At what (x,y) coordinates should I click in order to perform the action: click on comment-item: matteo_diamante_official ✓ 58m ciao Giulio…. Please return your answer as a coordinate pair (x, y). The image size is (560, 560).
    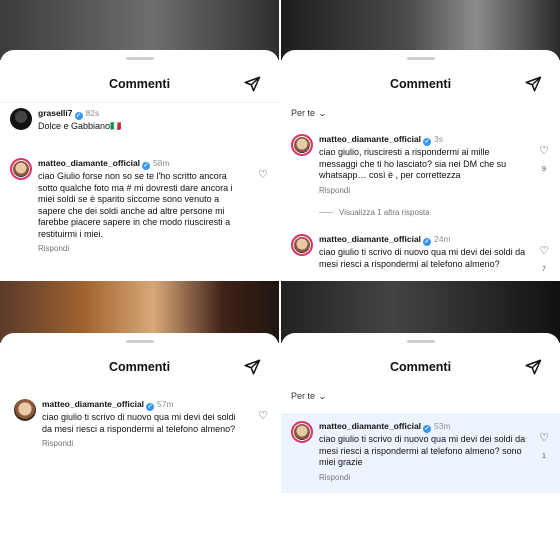
    Looking at the image, I should click on (139, 205).